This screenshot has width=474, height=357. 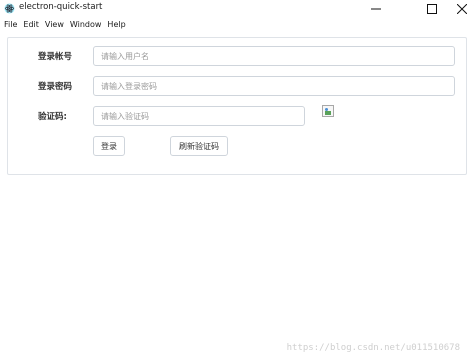 What do you see at coordinates (237, 9) in the screenshot?
I see `title-bar: electron-quick-start` at bounding box center [237, 9].